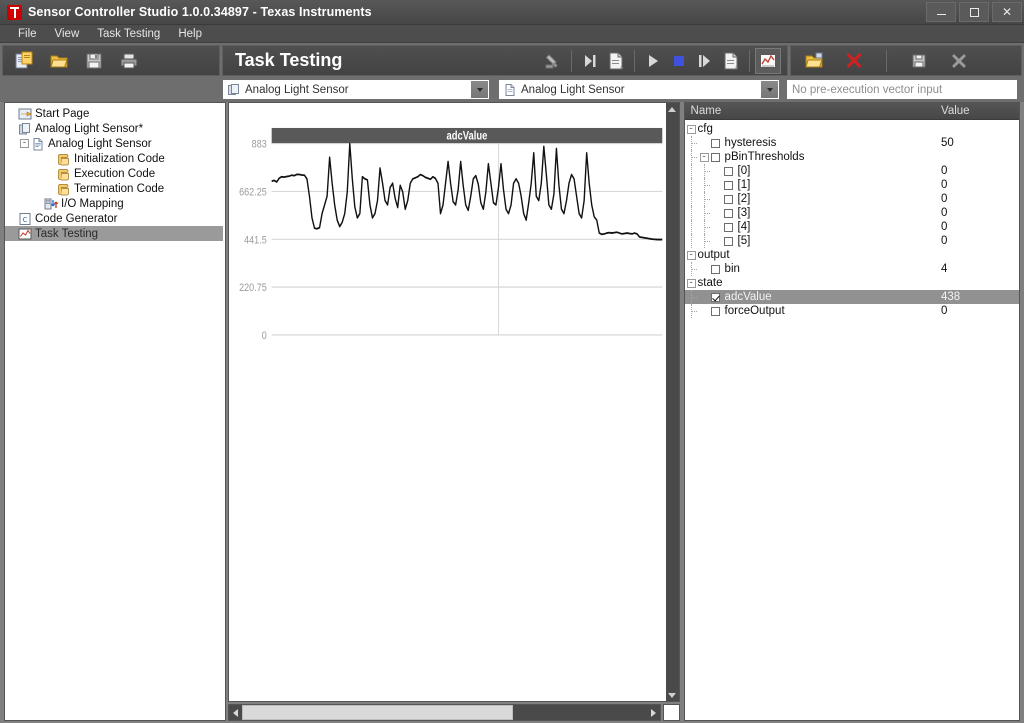 The width and height of the screenshot is (1024, 723). Describe the element at coordinates (1007, 12) in the screenshot. I see `close-button: ✕` at that location.